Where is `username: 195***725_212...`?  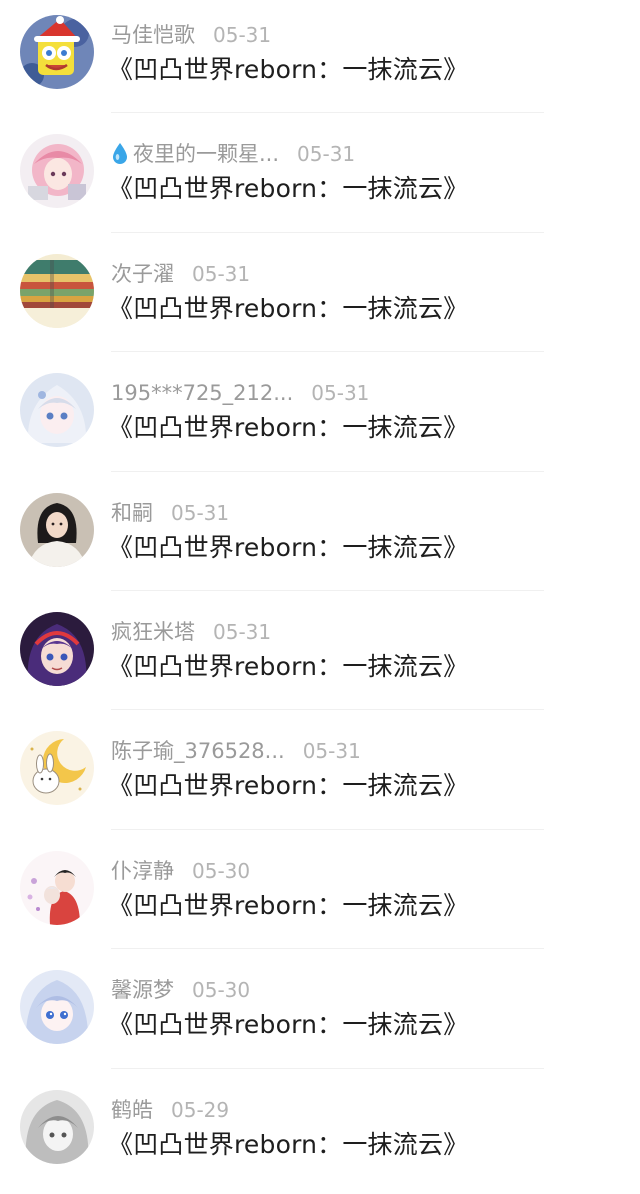 username: 195***725_212... is located at coordinates (202, 393).